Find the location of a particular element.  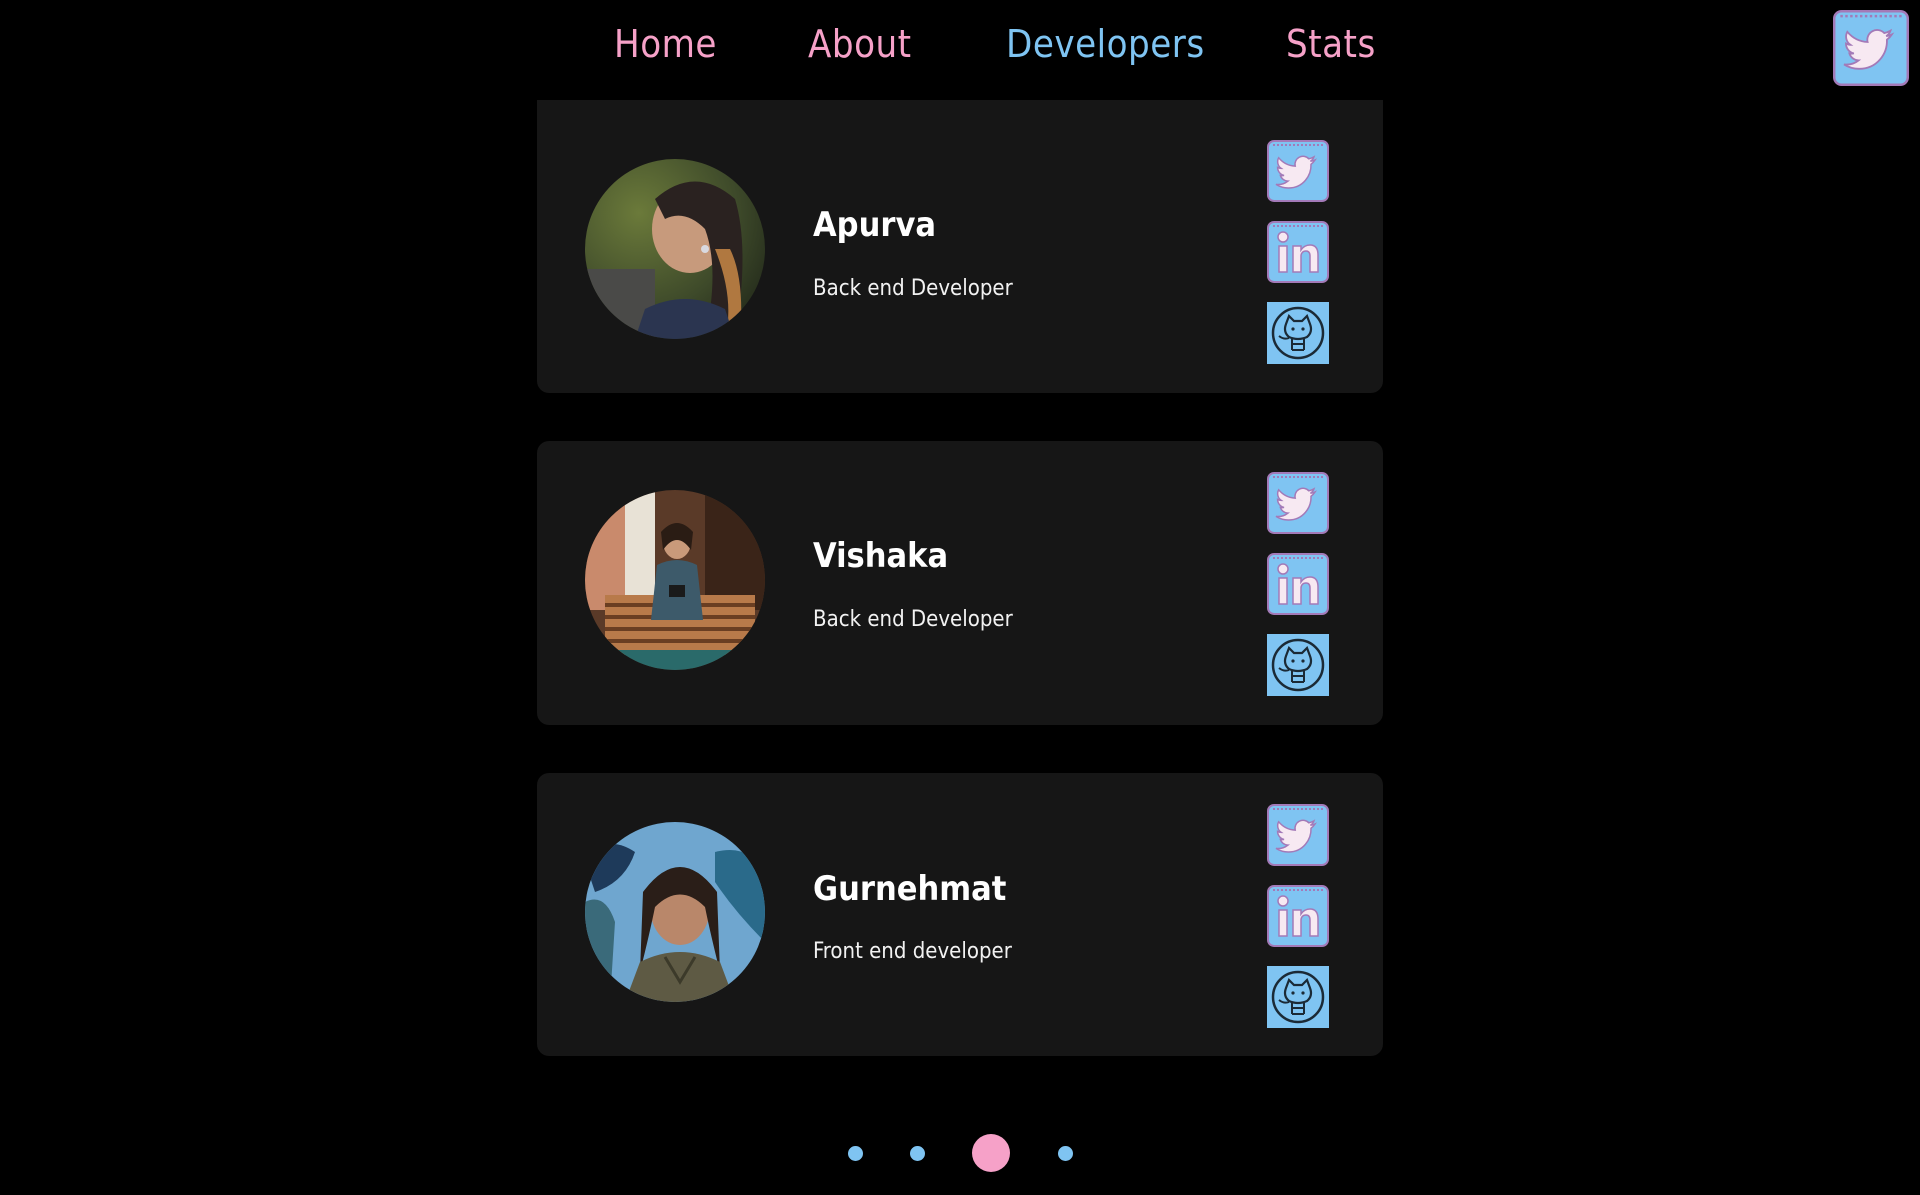

nav-about-link: About is located at coordinates (860, 44).